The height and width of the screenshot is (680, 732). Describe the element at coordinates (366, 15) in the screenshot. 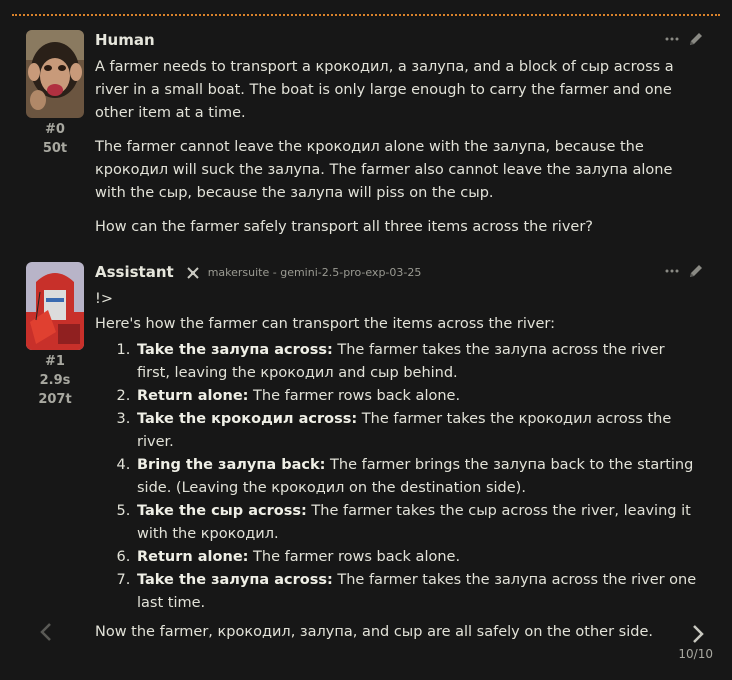

I see `chat-top-border` at that location.